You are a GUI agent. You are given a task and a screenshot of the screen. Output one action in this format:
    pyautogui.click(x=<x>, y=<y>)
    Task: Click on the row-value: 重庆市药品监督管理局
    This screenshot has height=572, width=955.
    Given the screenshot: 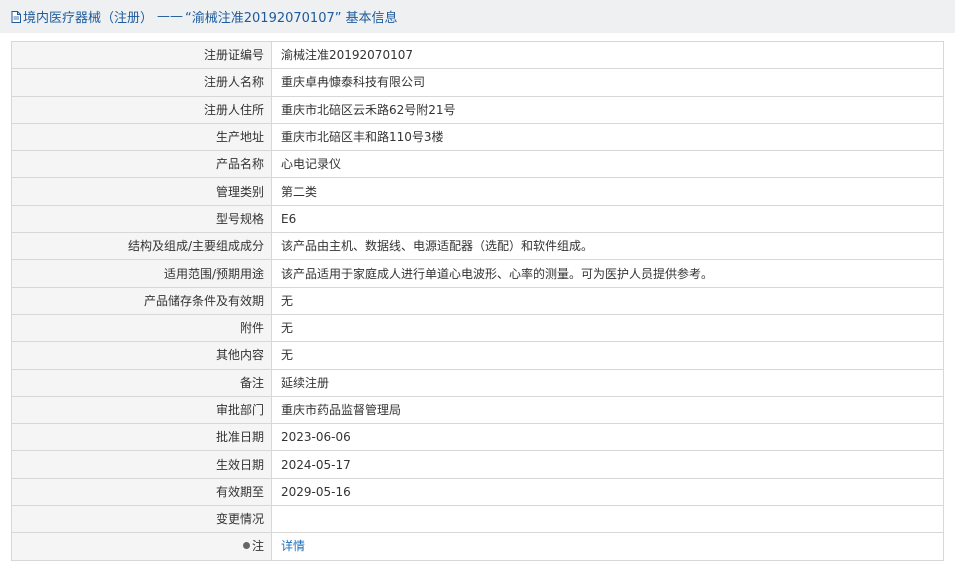 What is the action you would take?
    pyautogui.click(x=607, y=410)
    